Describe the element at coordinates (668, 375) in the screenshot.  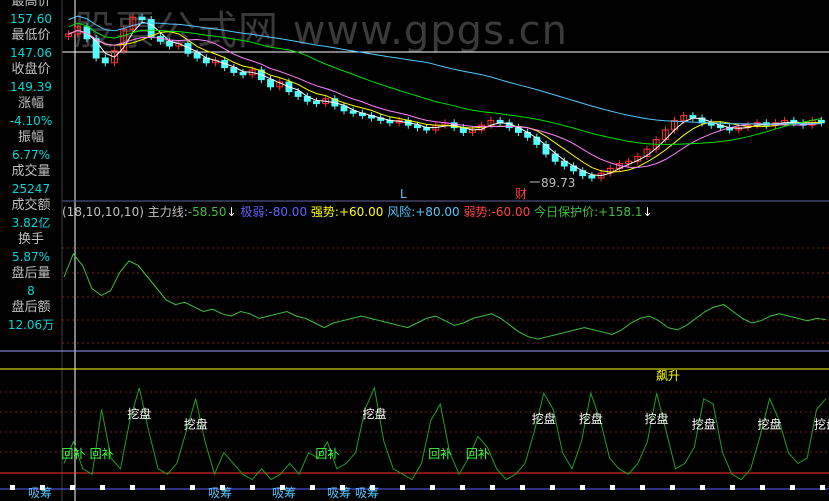
I see `surge-label: 飙升` at that location.